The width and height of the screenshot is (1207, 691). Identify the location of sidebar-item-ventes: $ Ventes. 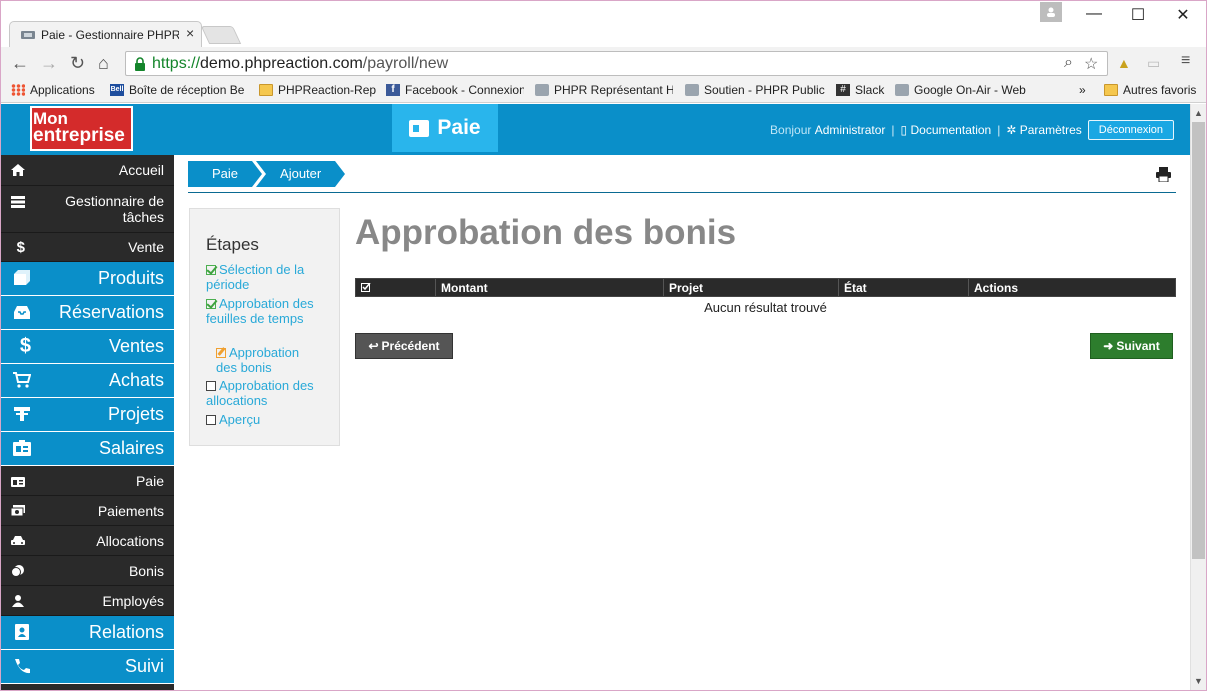
(87, 347).